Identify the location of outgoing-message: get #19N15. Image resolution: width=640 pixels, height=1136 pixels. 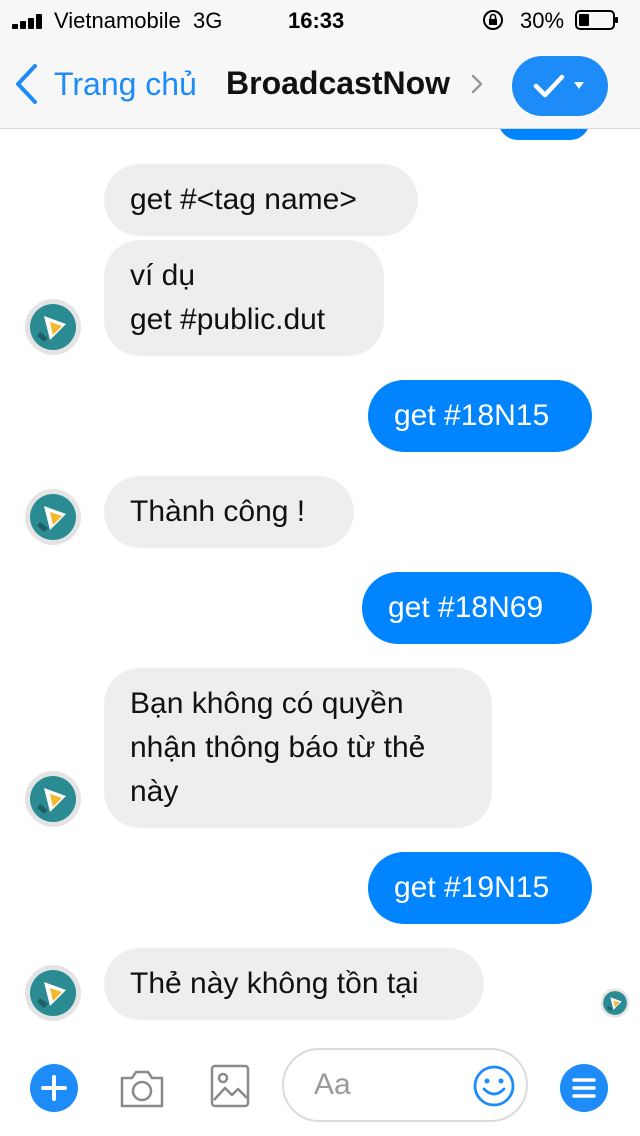
(480, 888).